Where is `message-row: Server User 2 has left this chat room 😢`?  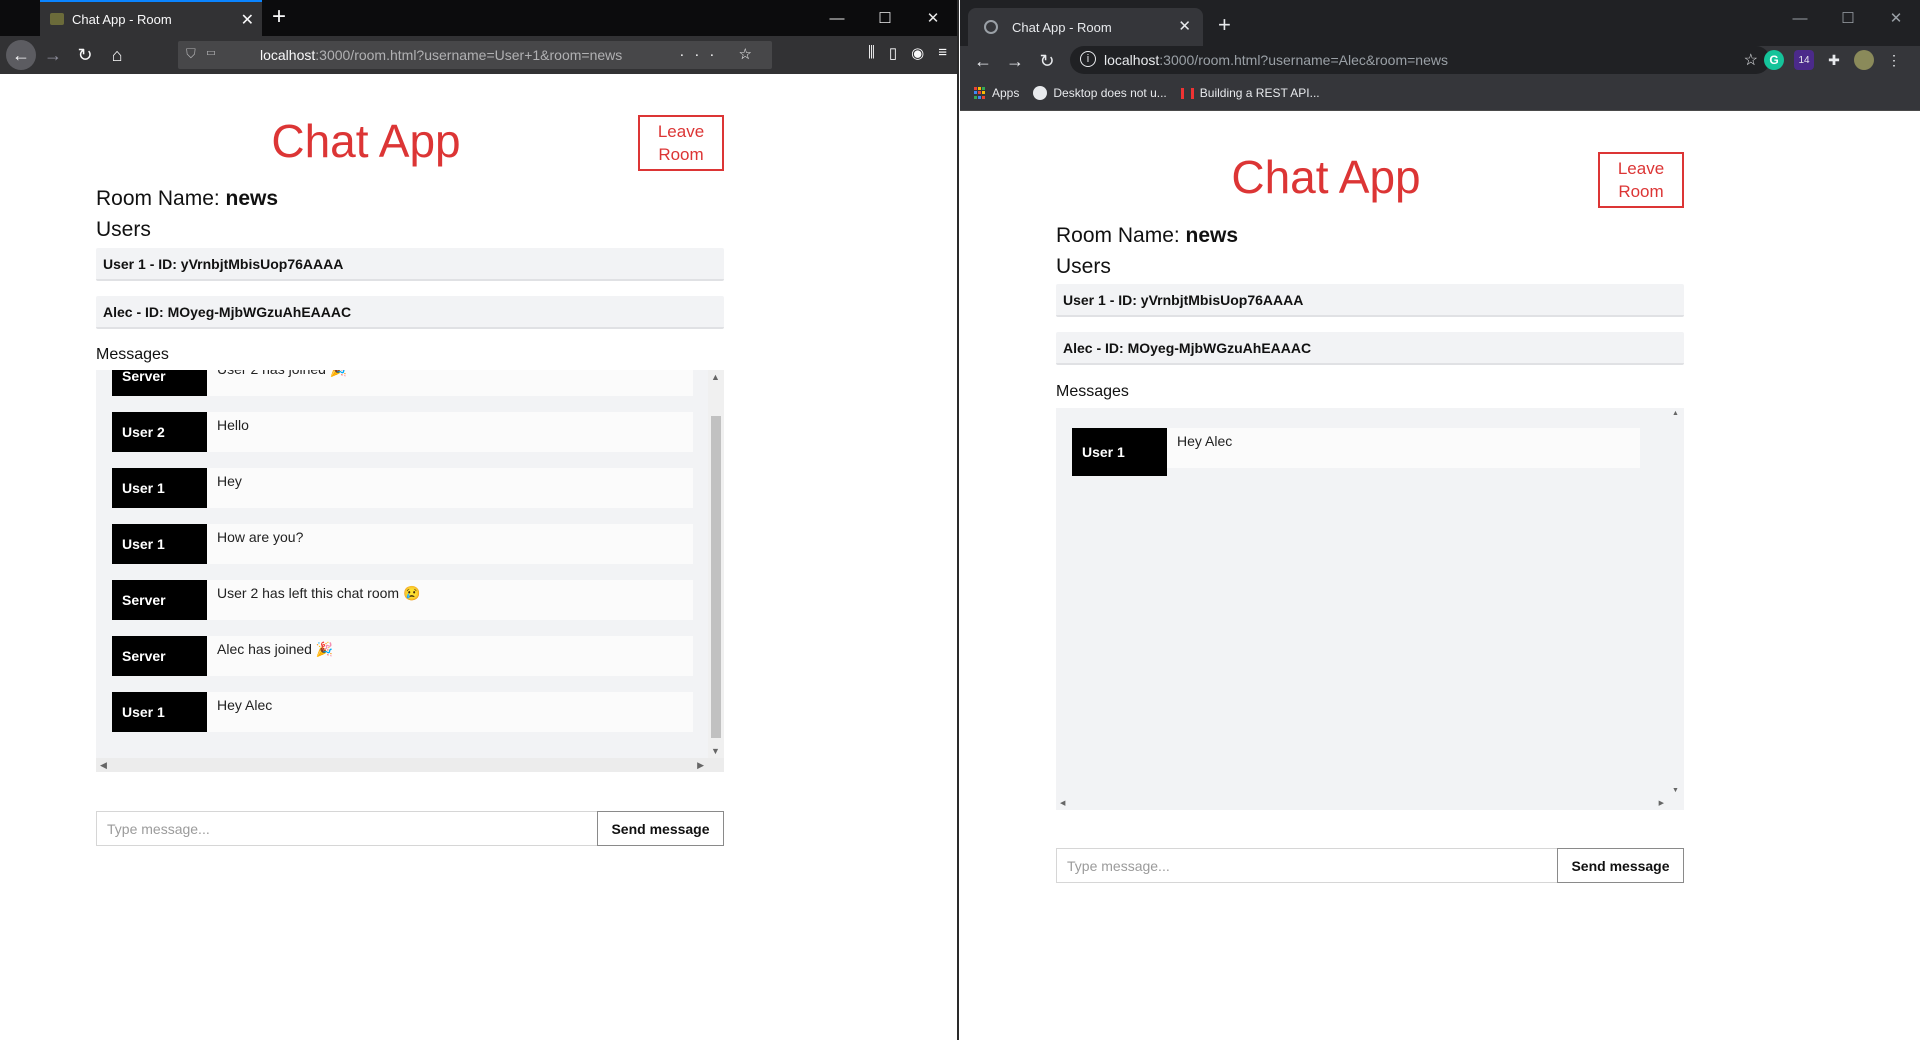
message-row: Server User 2 has left this chat room 😢 is located at coordinates (402, 600).